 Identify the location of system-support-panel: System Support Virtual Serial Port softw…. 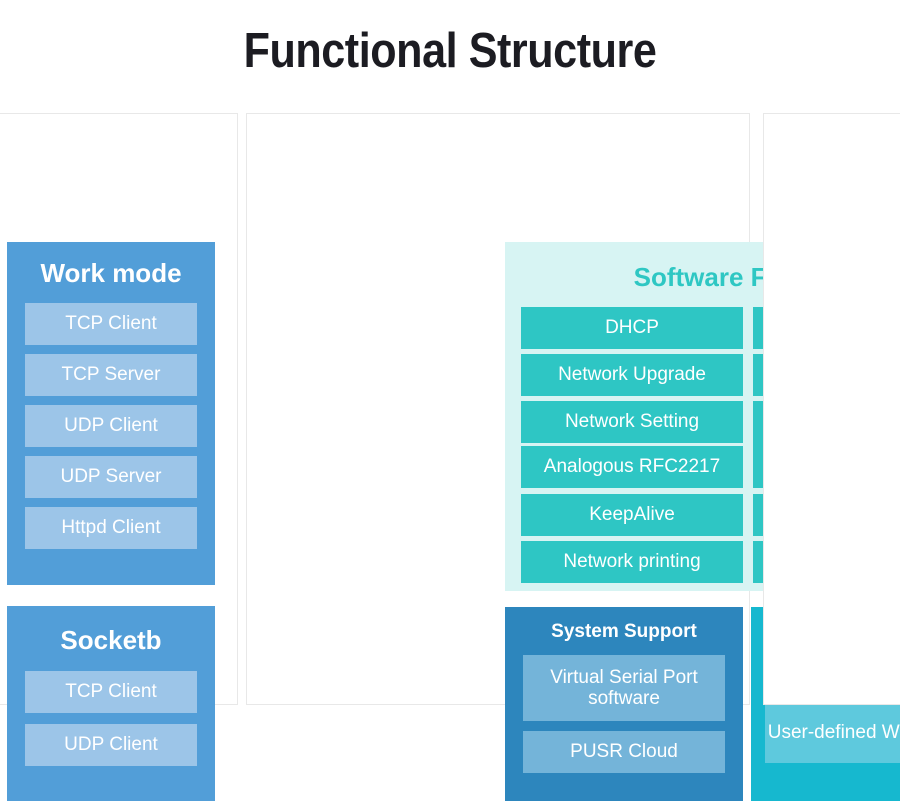
(624, 704).